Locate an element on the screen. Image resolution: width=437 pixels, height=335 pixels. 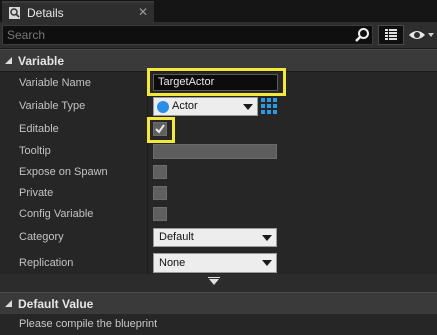
search-row is located at coordinates (218, 35).